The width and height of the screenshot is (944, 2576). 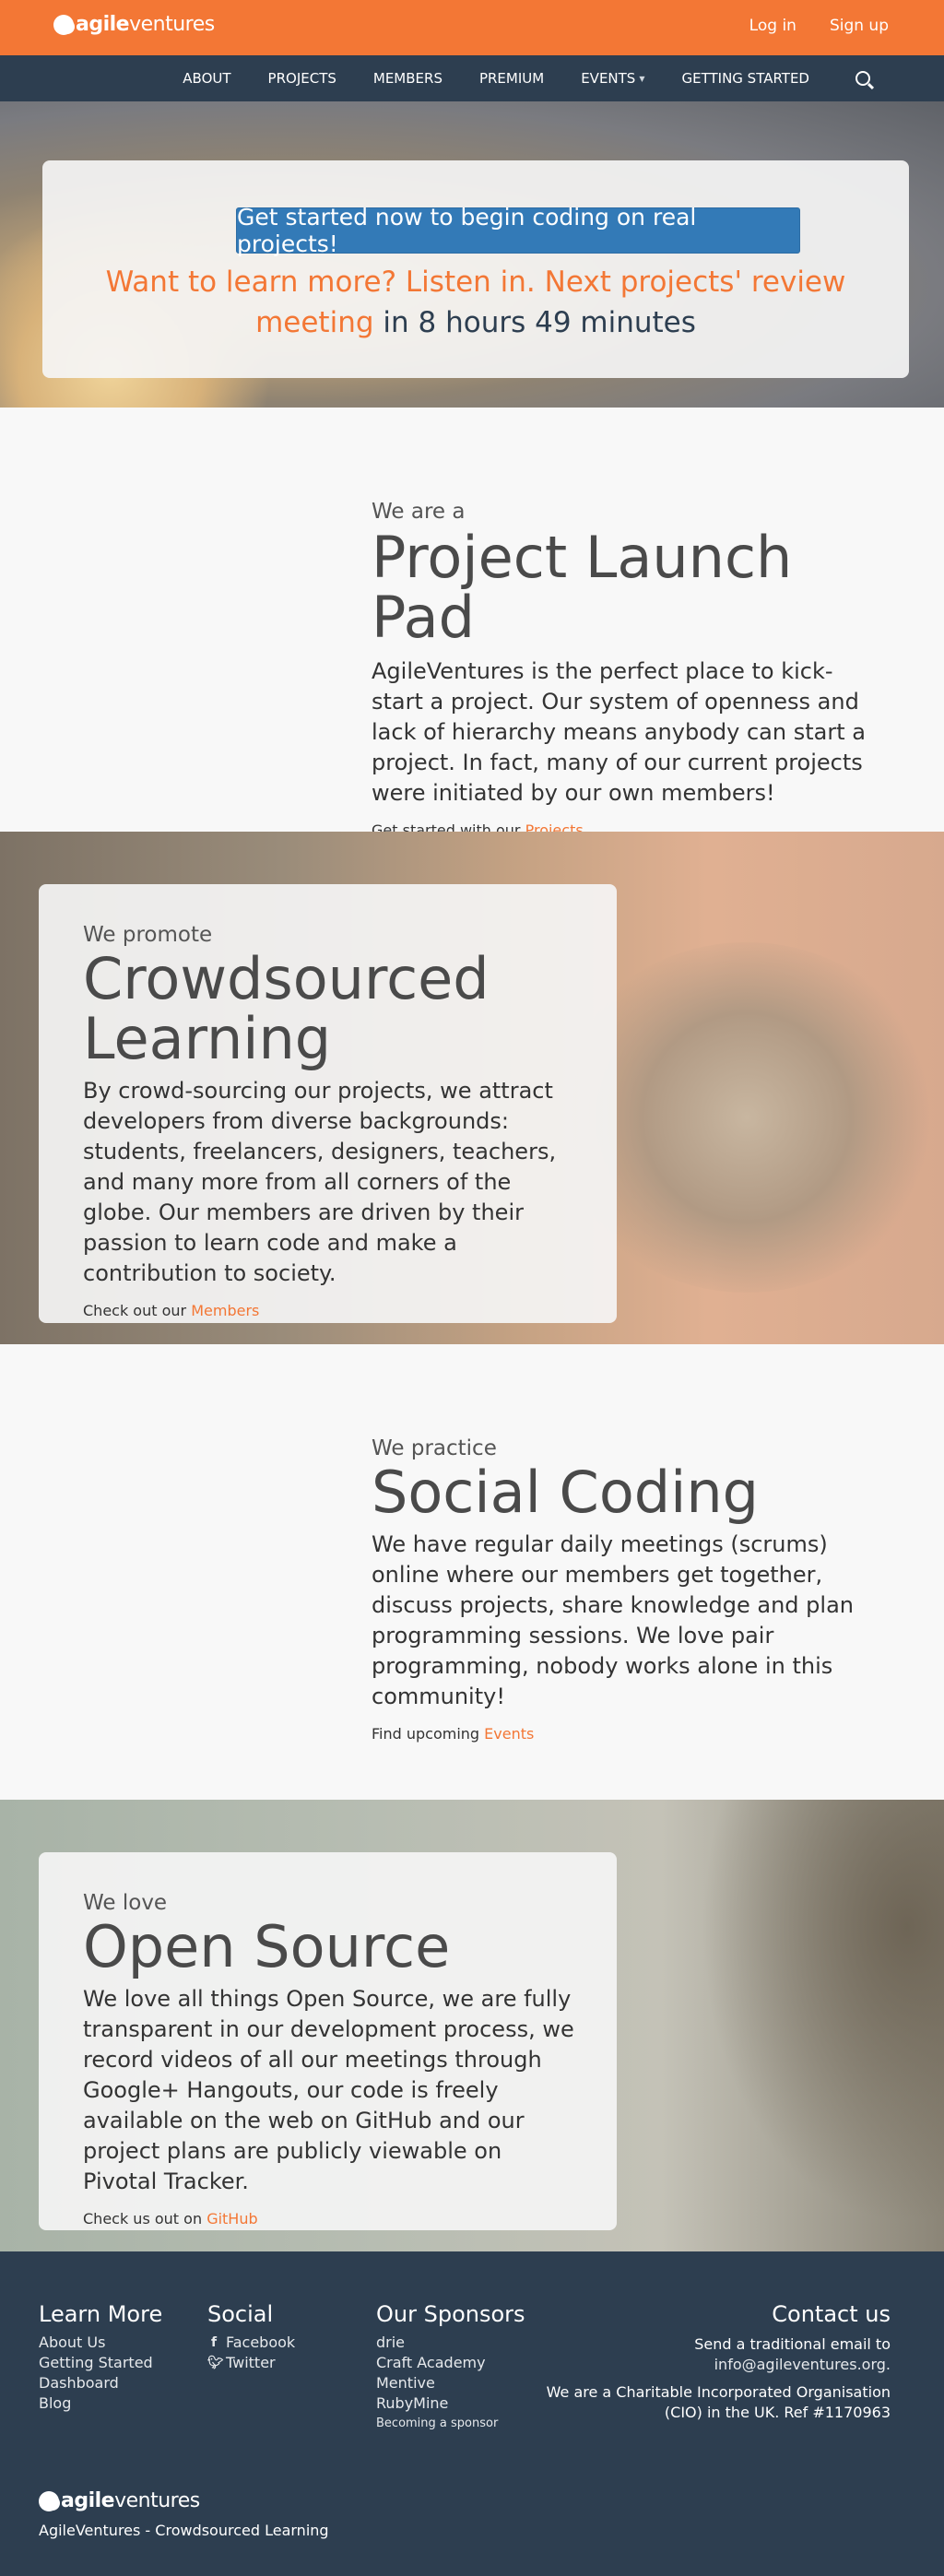 I want to click on section-title: Social Coding, so click(x=565, y=1492).